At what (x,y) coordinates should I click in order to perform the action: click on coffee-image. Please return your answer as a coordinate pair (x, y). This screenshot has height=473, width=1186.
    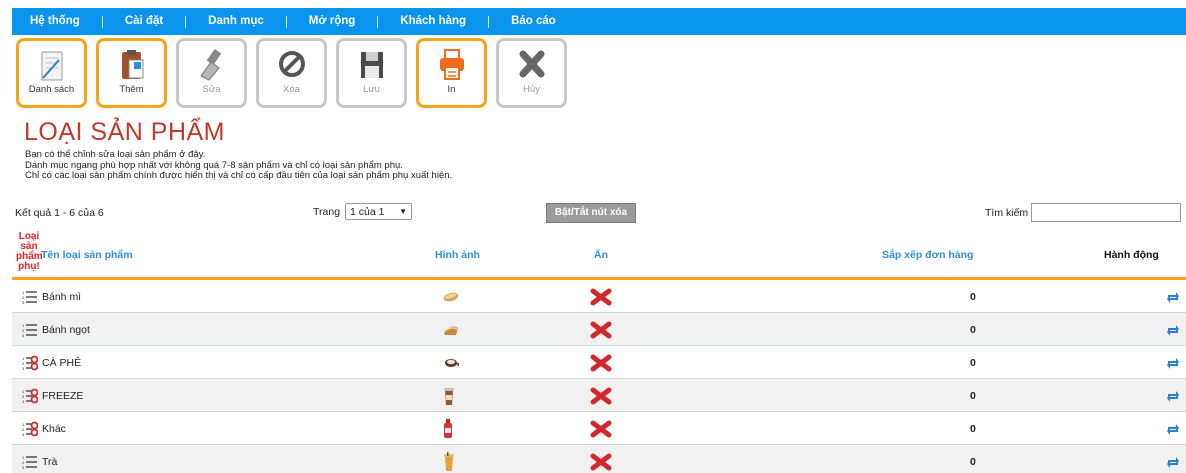
    Looking at the image, I should click on (451, 362).